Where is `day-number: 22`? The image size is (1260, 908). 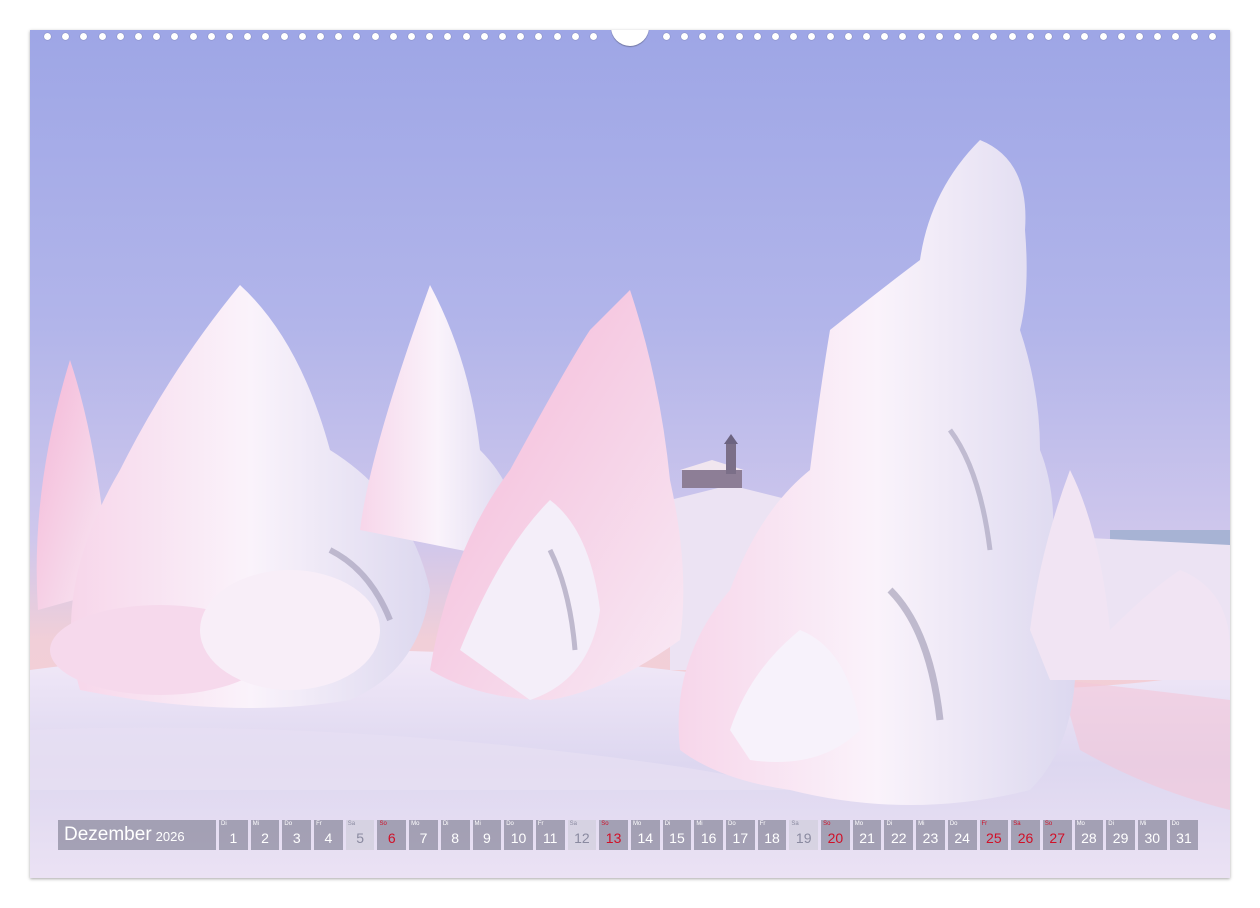
day-number: 22 is located at coordinates (898, 838).